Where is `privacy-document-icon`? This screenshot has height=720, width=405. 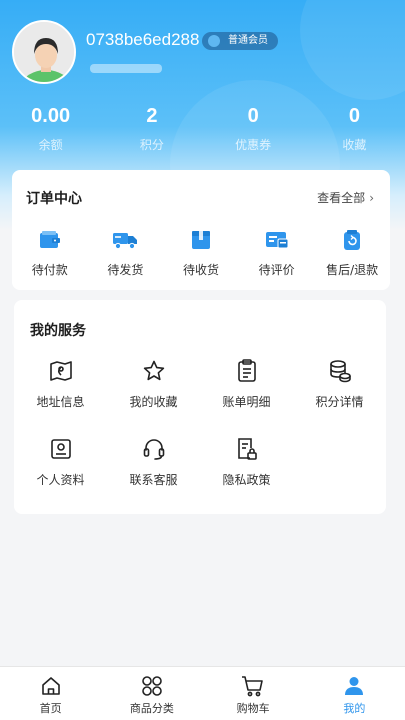 privacy-document-icon is located at coordinates (246, 449).